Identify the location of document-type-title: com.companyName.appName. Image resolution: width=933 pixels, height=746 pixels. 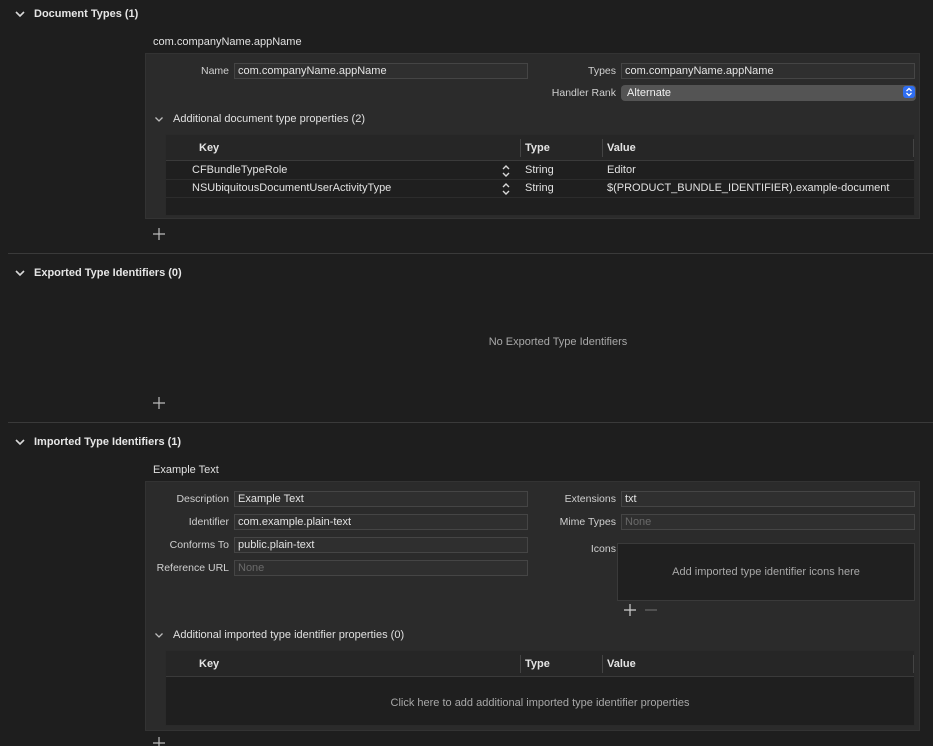
(227, 42).